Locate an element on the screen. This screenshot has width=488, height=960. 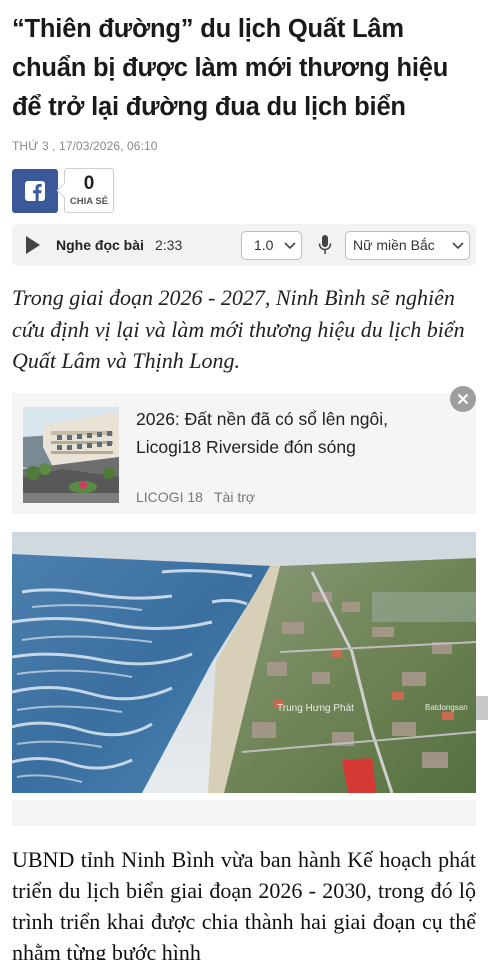
publish-date: THỨ 3 , 17/03/2026, 06:10 is located at coordinates (85, 146).